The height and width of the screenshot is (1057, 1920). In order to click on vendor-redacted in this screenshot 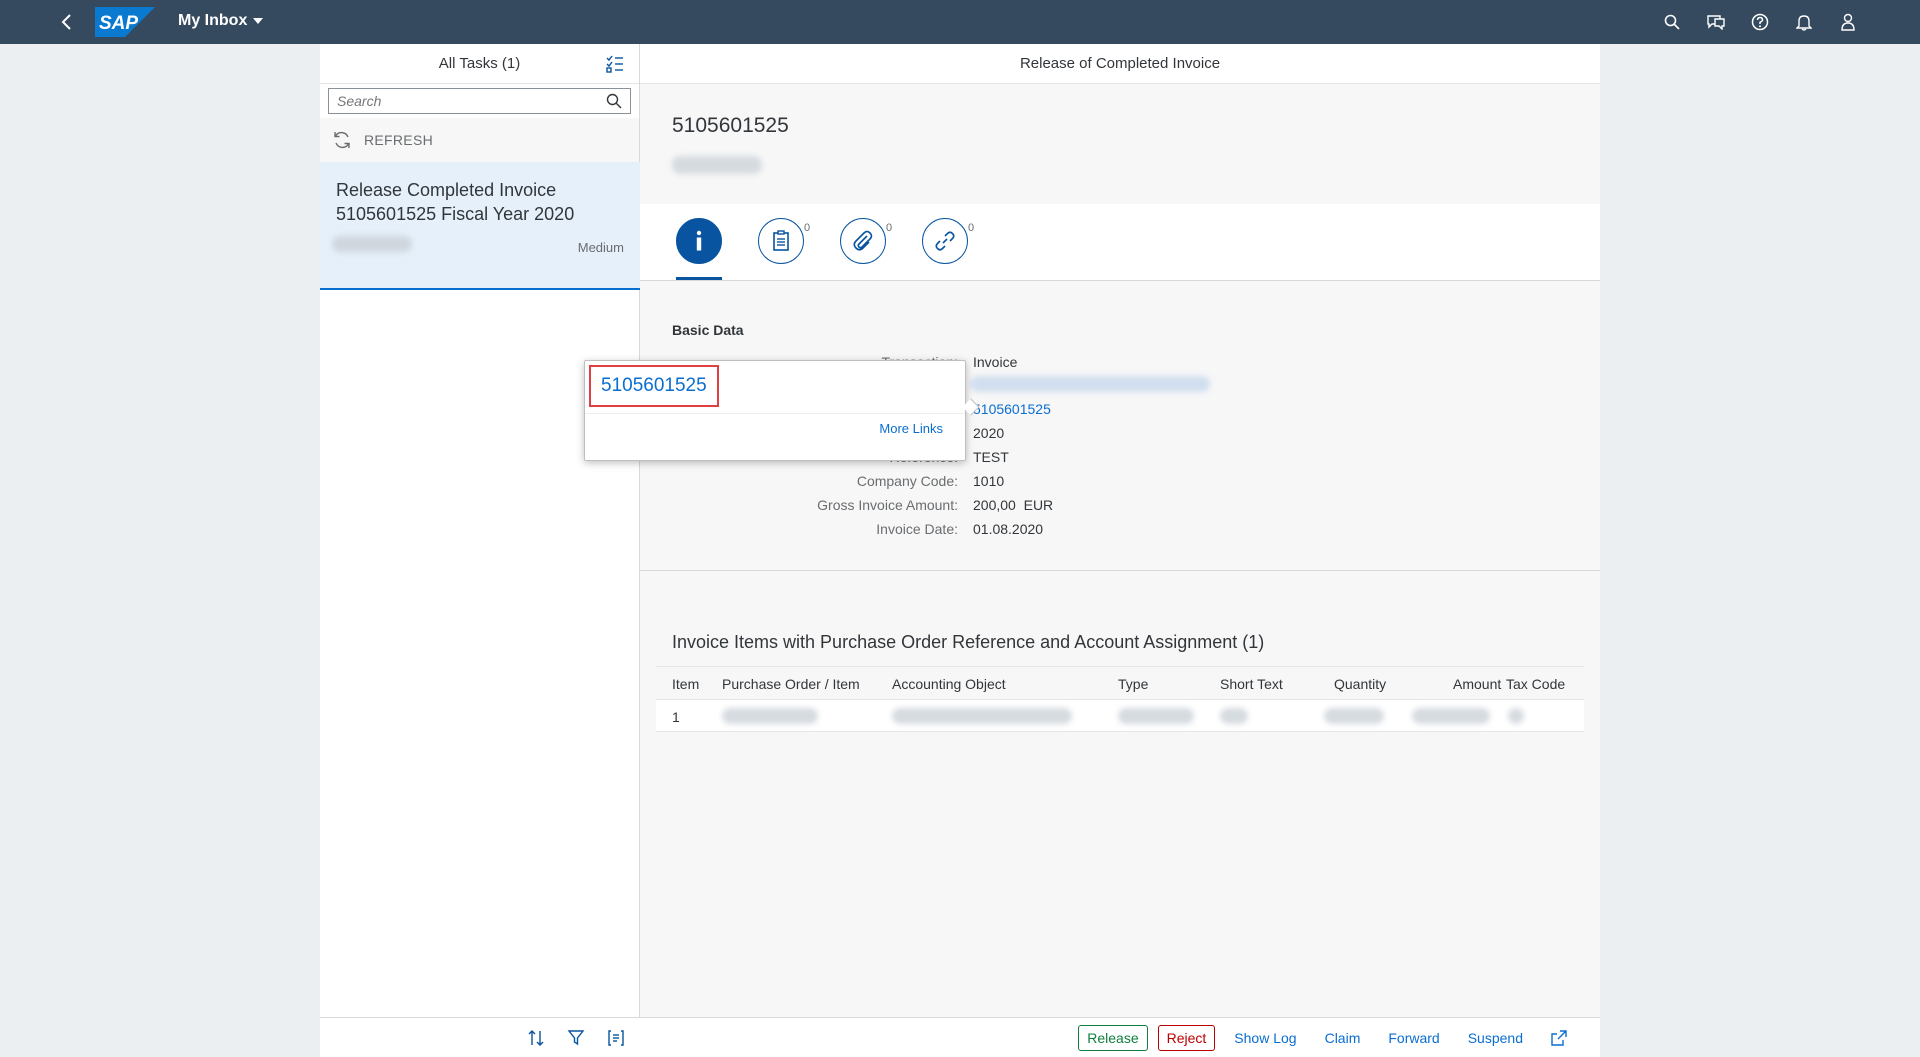, I will do `click(1090, 384)`.